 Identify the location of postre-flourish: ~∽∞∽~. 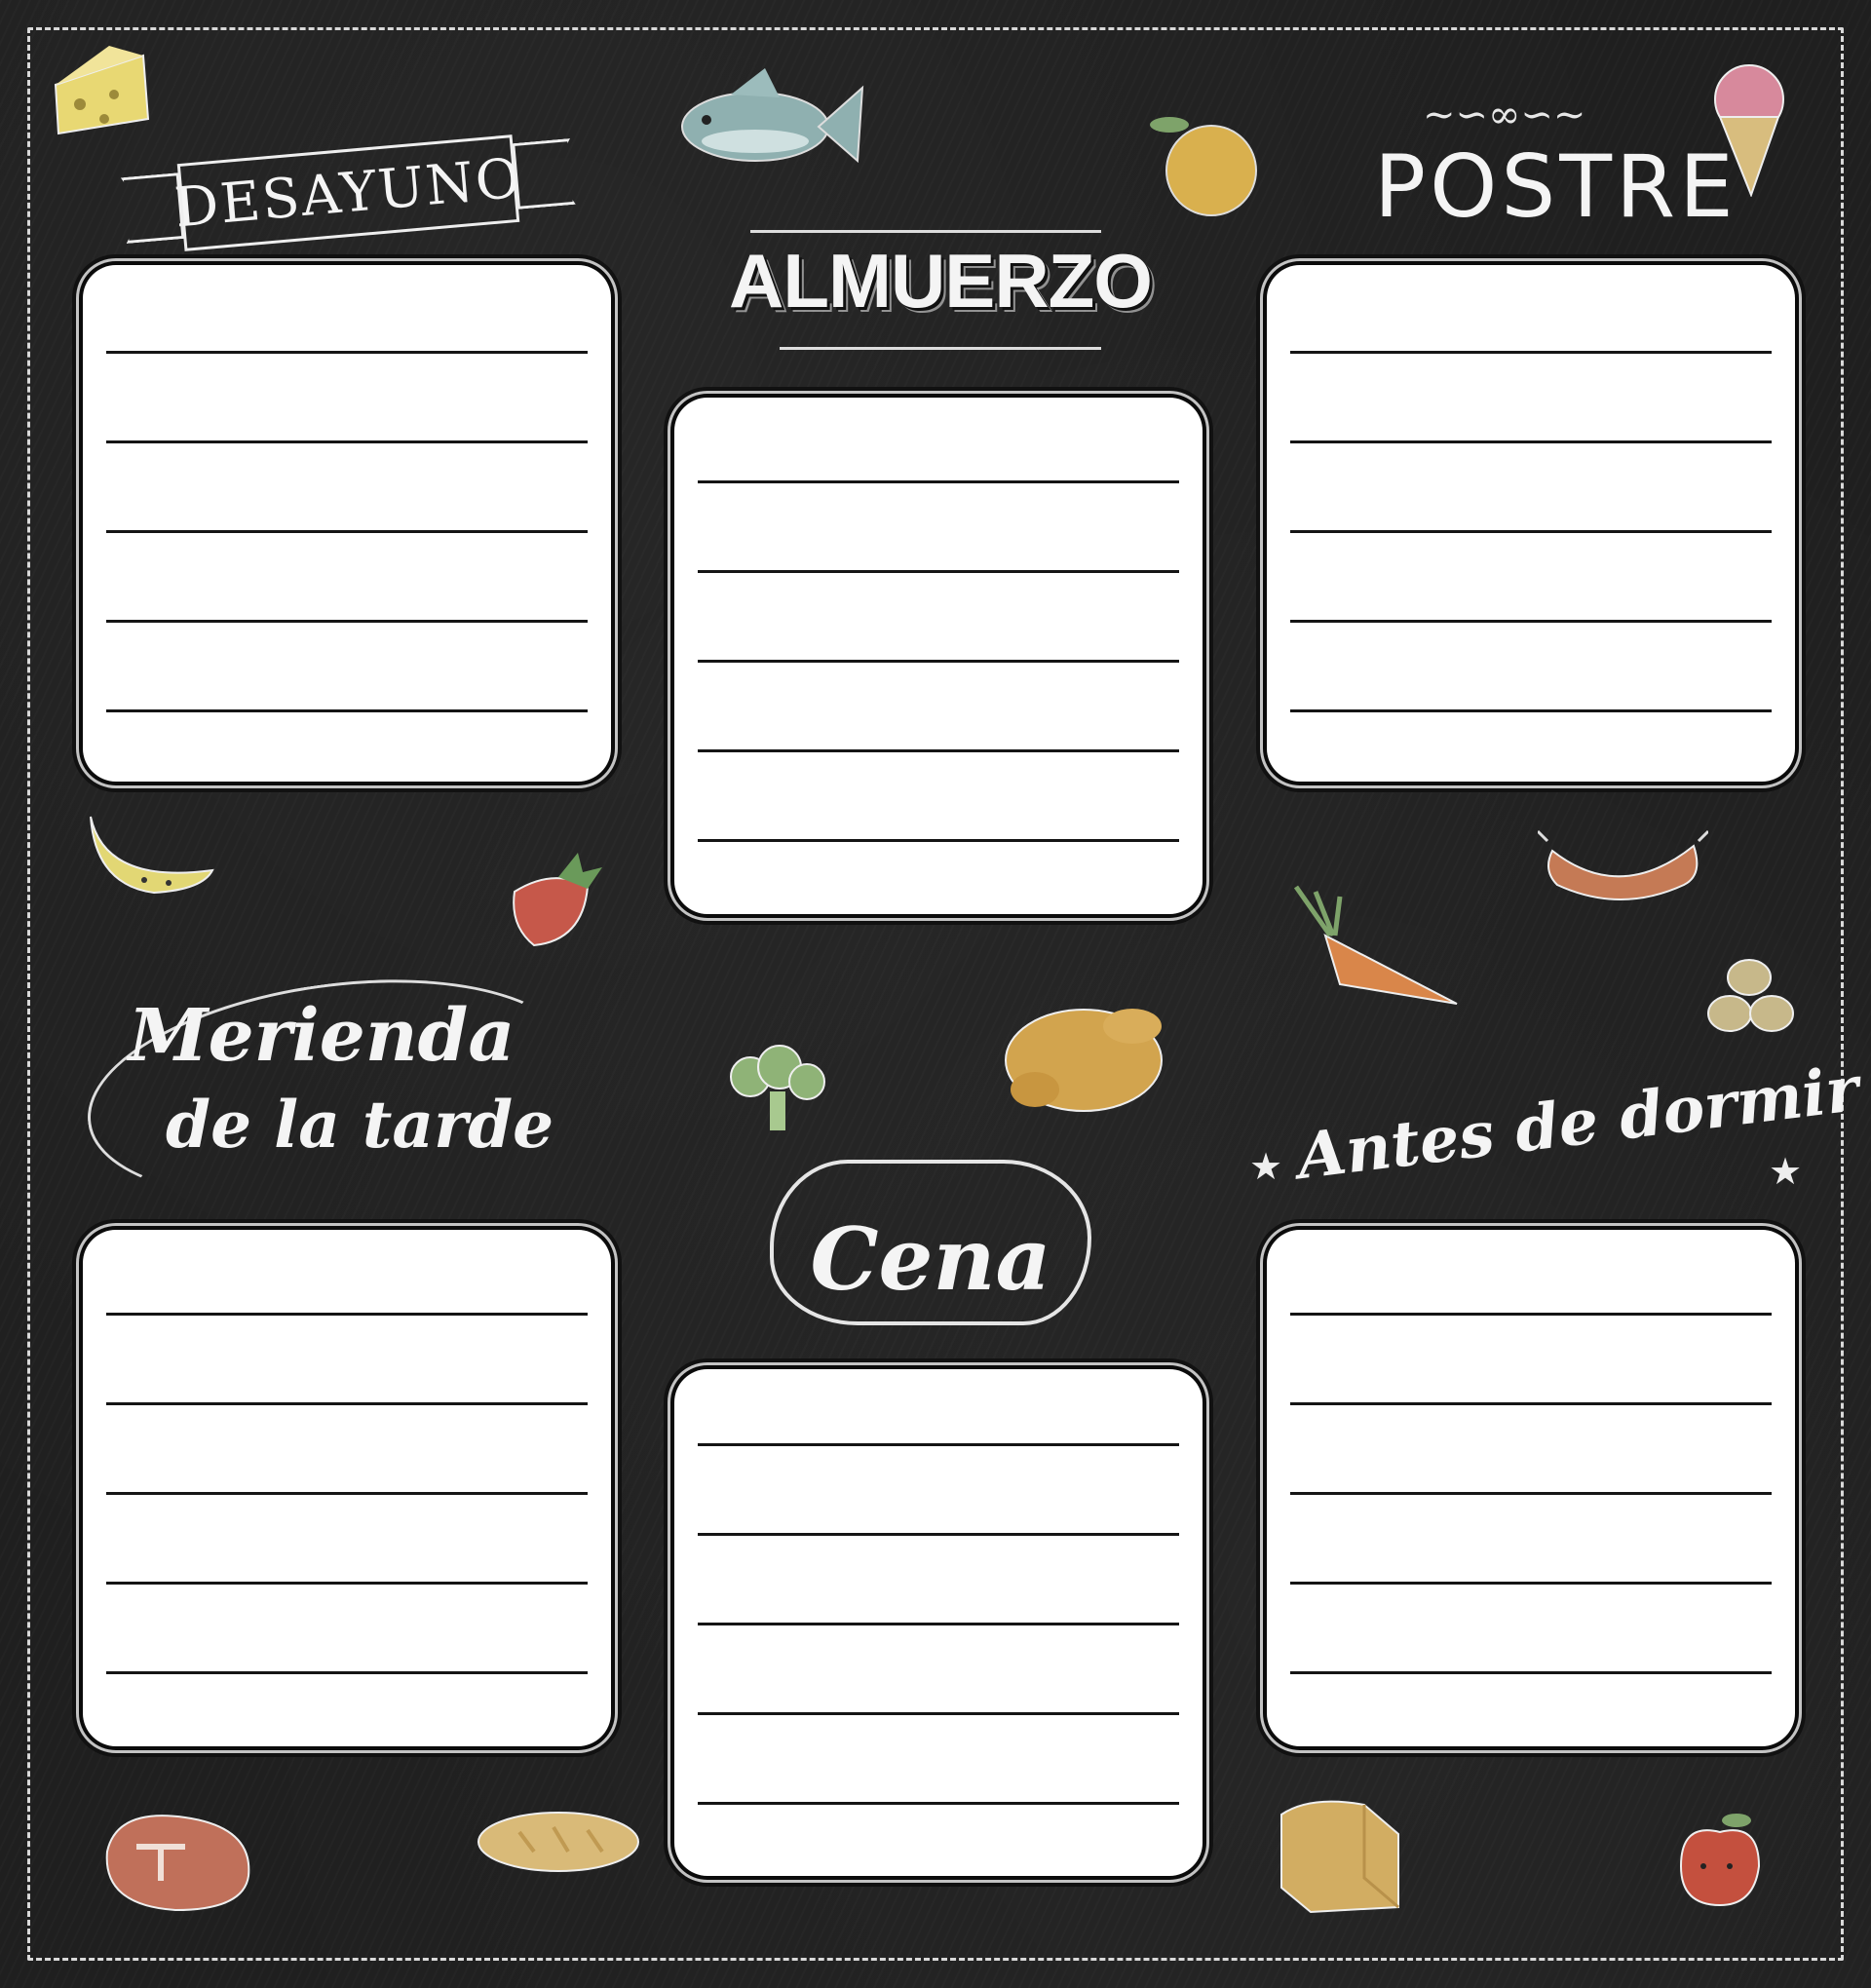
(1504, 115).